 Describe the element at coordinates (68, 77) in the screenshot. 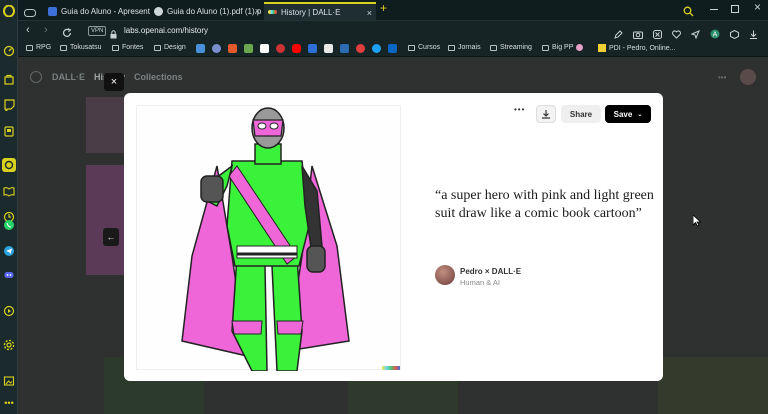

I see `nav-dalle: DALL·E` at that location.